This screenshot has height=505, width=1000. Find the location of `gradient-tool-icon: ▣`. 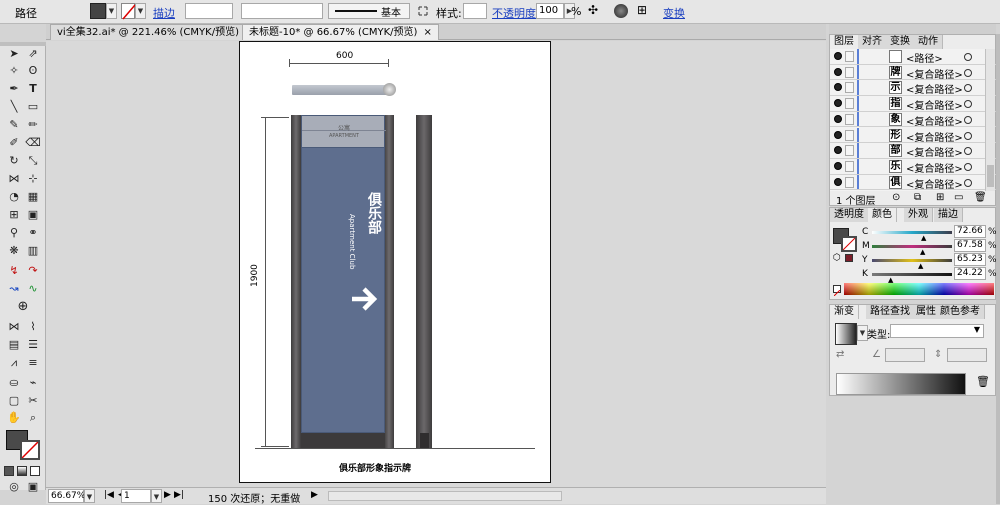

gradient-tool-icon: ▣ is located at coordinates (33, 215).